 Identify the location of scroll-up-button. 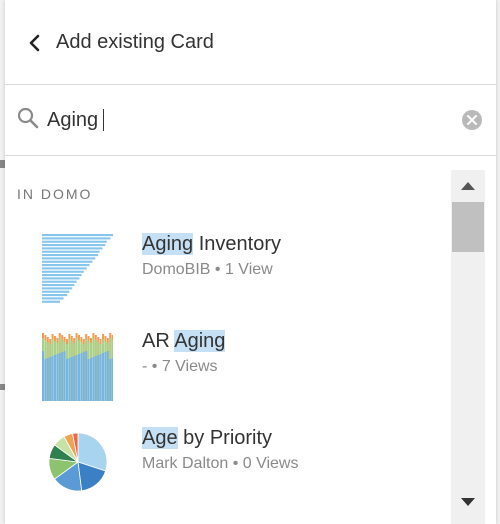
(468, 185).